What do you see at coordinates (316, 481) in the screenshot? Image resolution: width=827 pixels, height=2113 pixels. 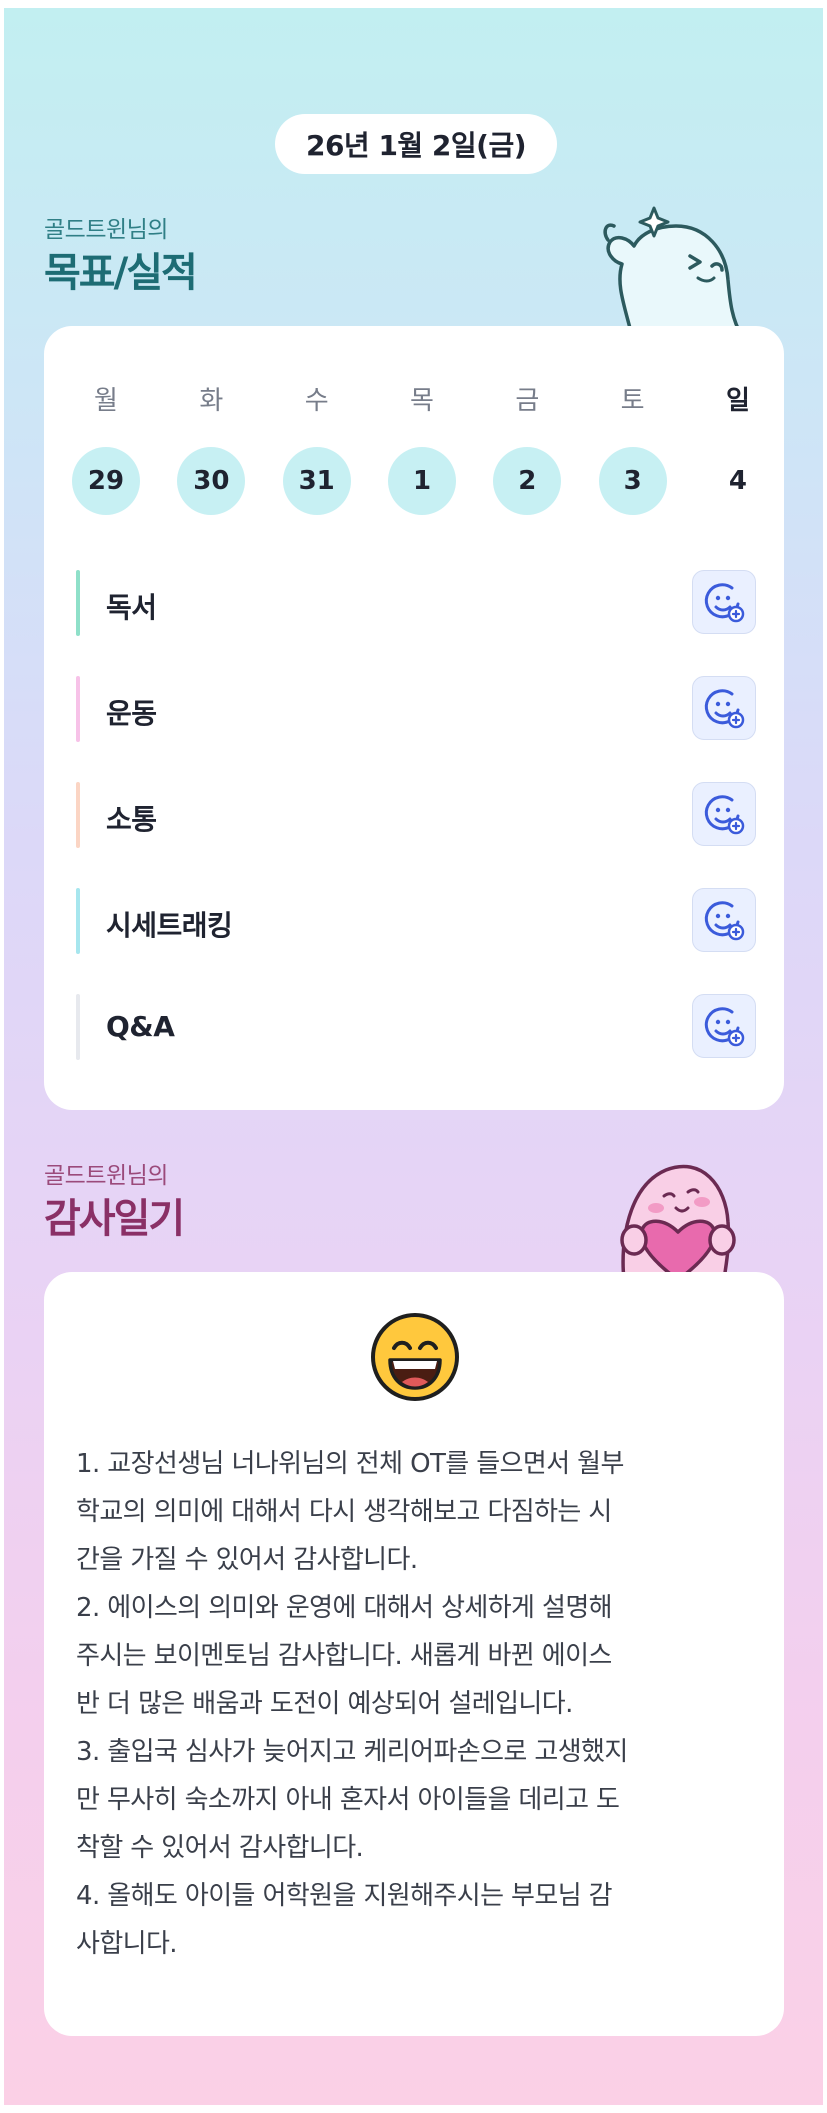 I see `calendar-date: 31` at bounding box center [316, 481].